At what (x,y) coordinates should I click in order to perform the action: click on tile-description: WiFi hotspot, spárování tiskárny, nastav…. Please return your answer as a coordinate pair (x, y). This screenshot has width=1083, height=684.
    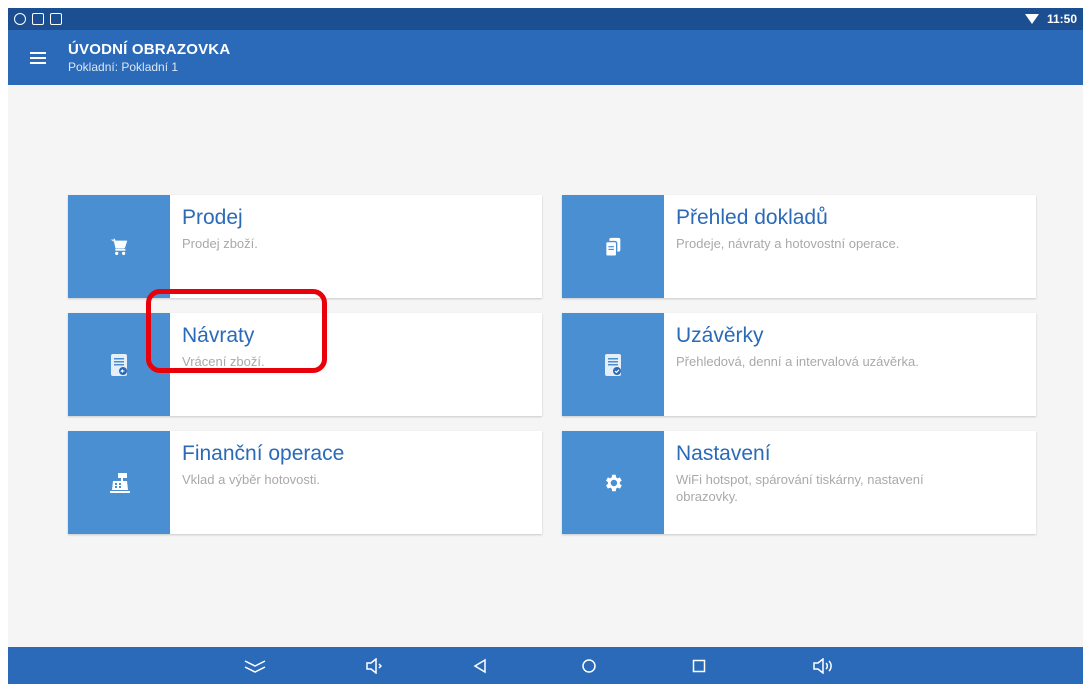
    Looking at the image, I should click on (800, 488).